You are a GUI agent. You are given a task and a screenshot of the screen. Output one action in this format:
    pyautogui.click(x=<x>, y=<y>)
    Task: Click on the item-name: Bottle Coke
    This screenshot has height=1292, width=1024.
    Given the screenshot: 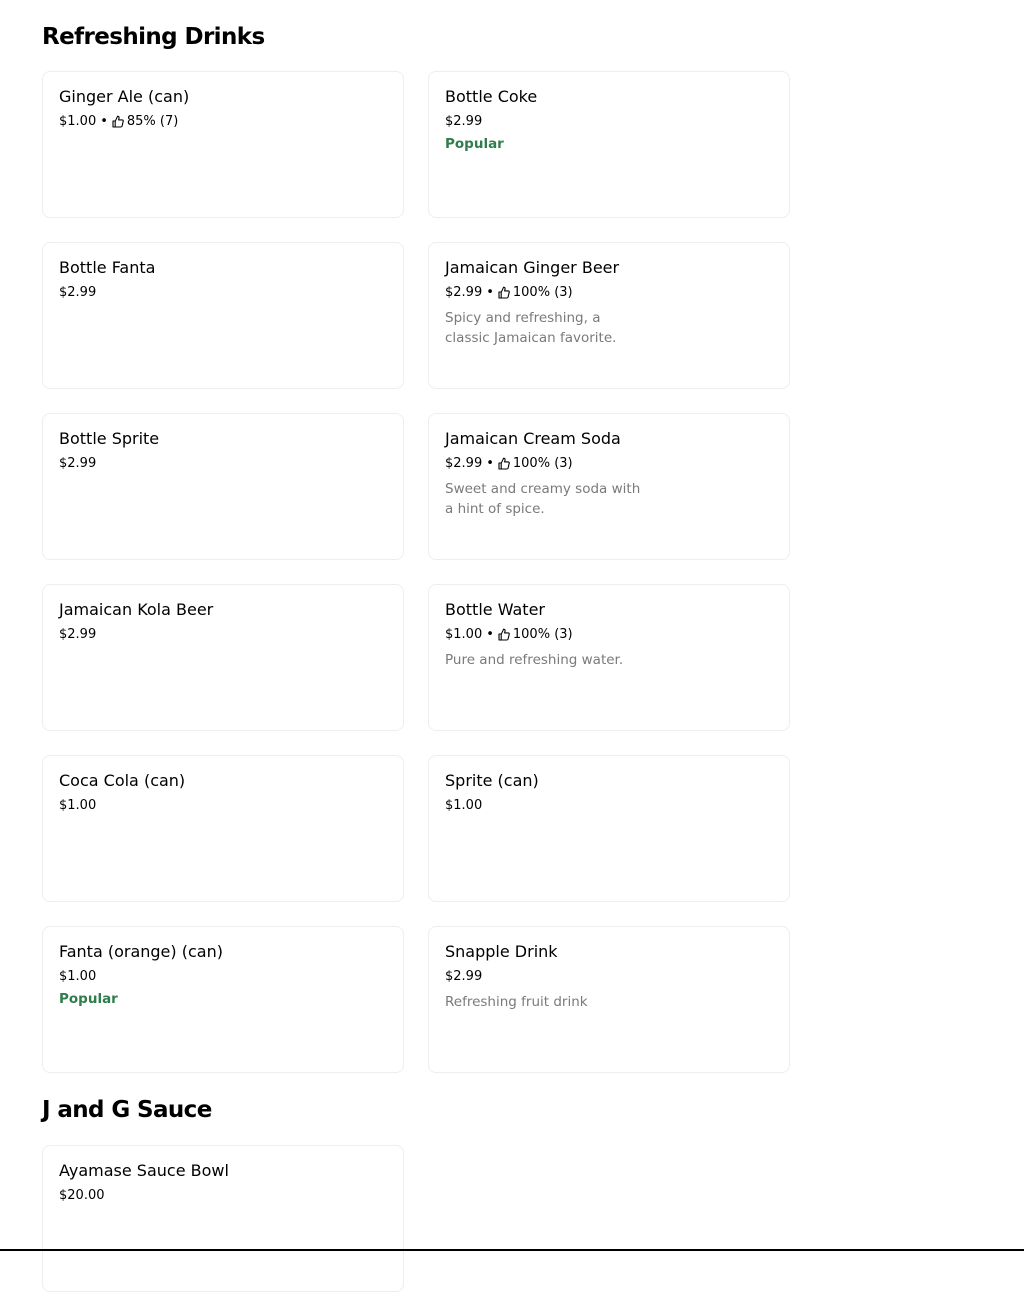 What is the action you would take?
    pyautogui.click(x=491, y=96)
    